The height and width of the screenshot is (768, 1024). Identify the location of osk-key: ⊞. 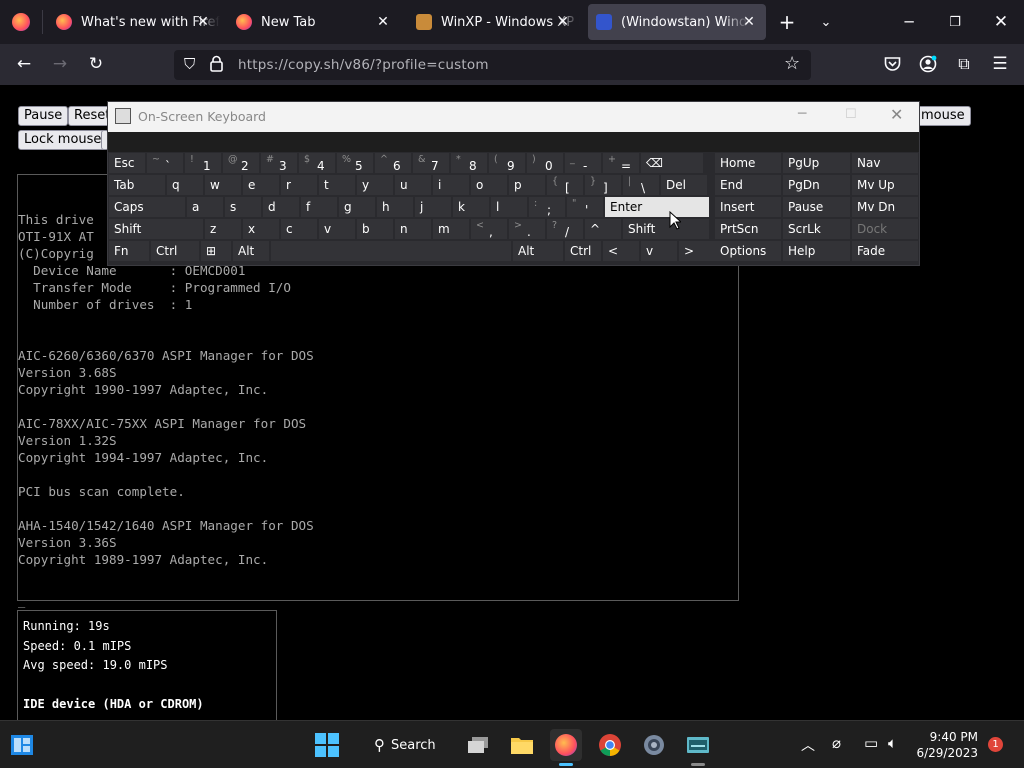
(216, 251).